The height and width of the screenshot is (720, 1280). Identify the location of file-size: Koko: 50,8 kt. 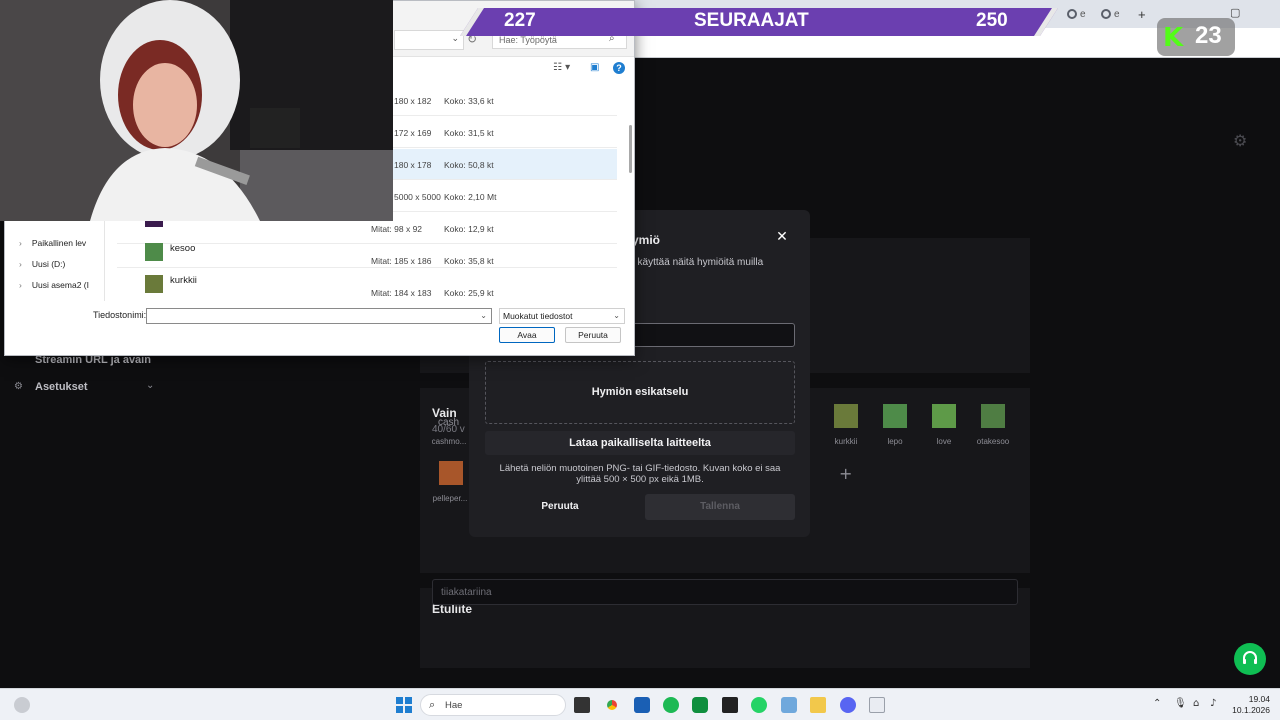
(469, 165).